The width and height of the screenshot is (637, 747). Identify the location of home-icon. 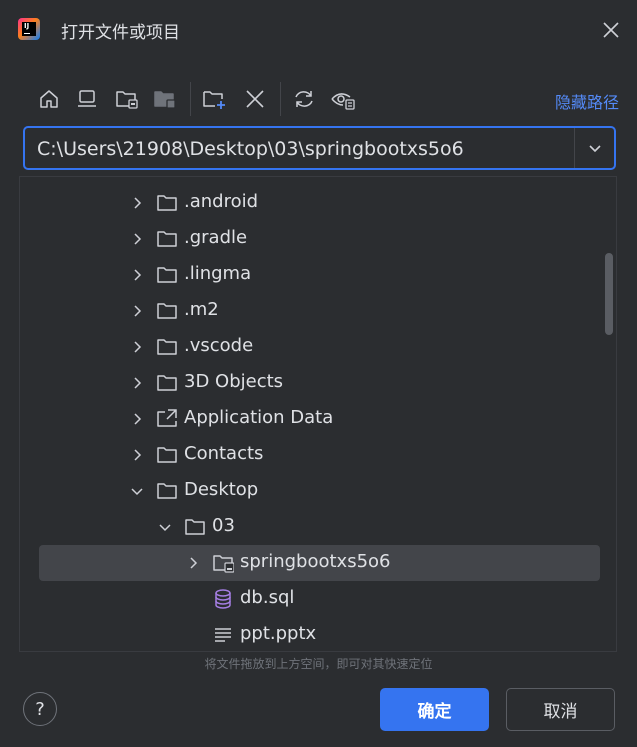
(49, 99).